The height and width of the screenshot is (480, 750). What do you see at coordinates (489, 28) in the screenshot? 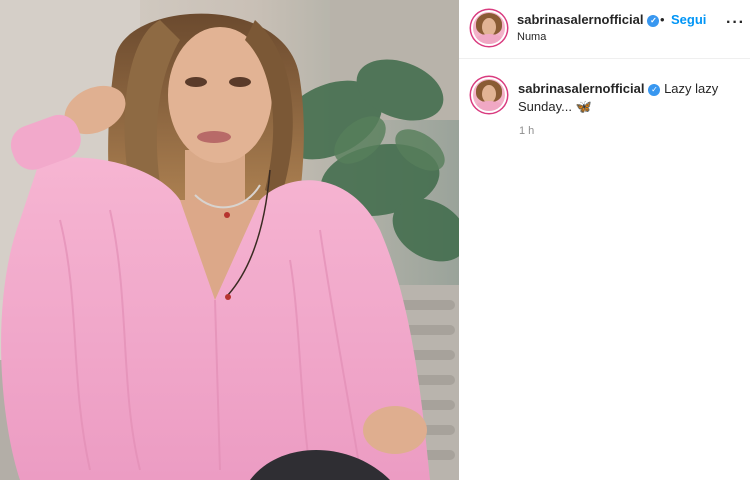
I see `avatar` at bounding box center [489, 28].